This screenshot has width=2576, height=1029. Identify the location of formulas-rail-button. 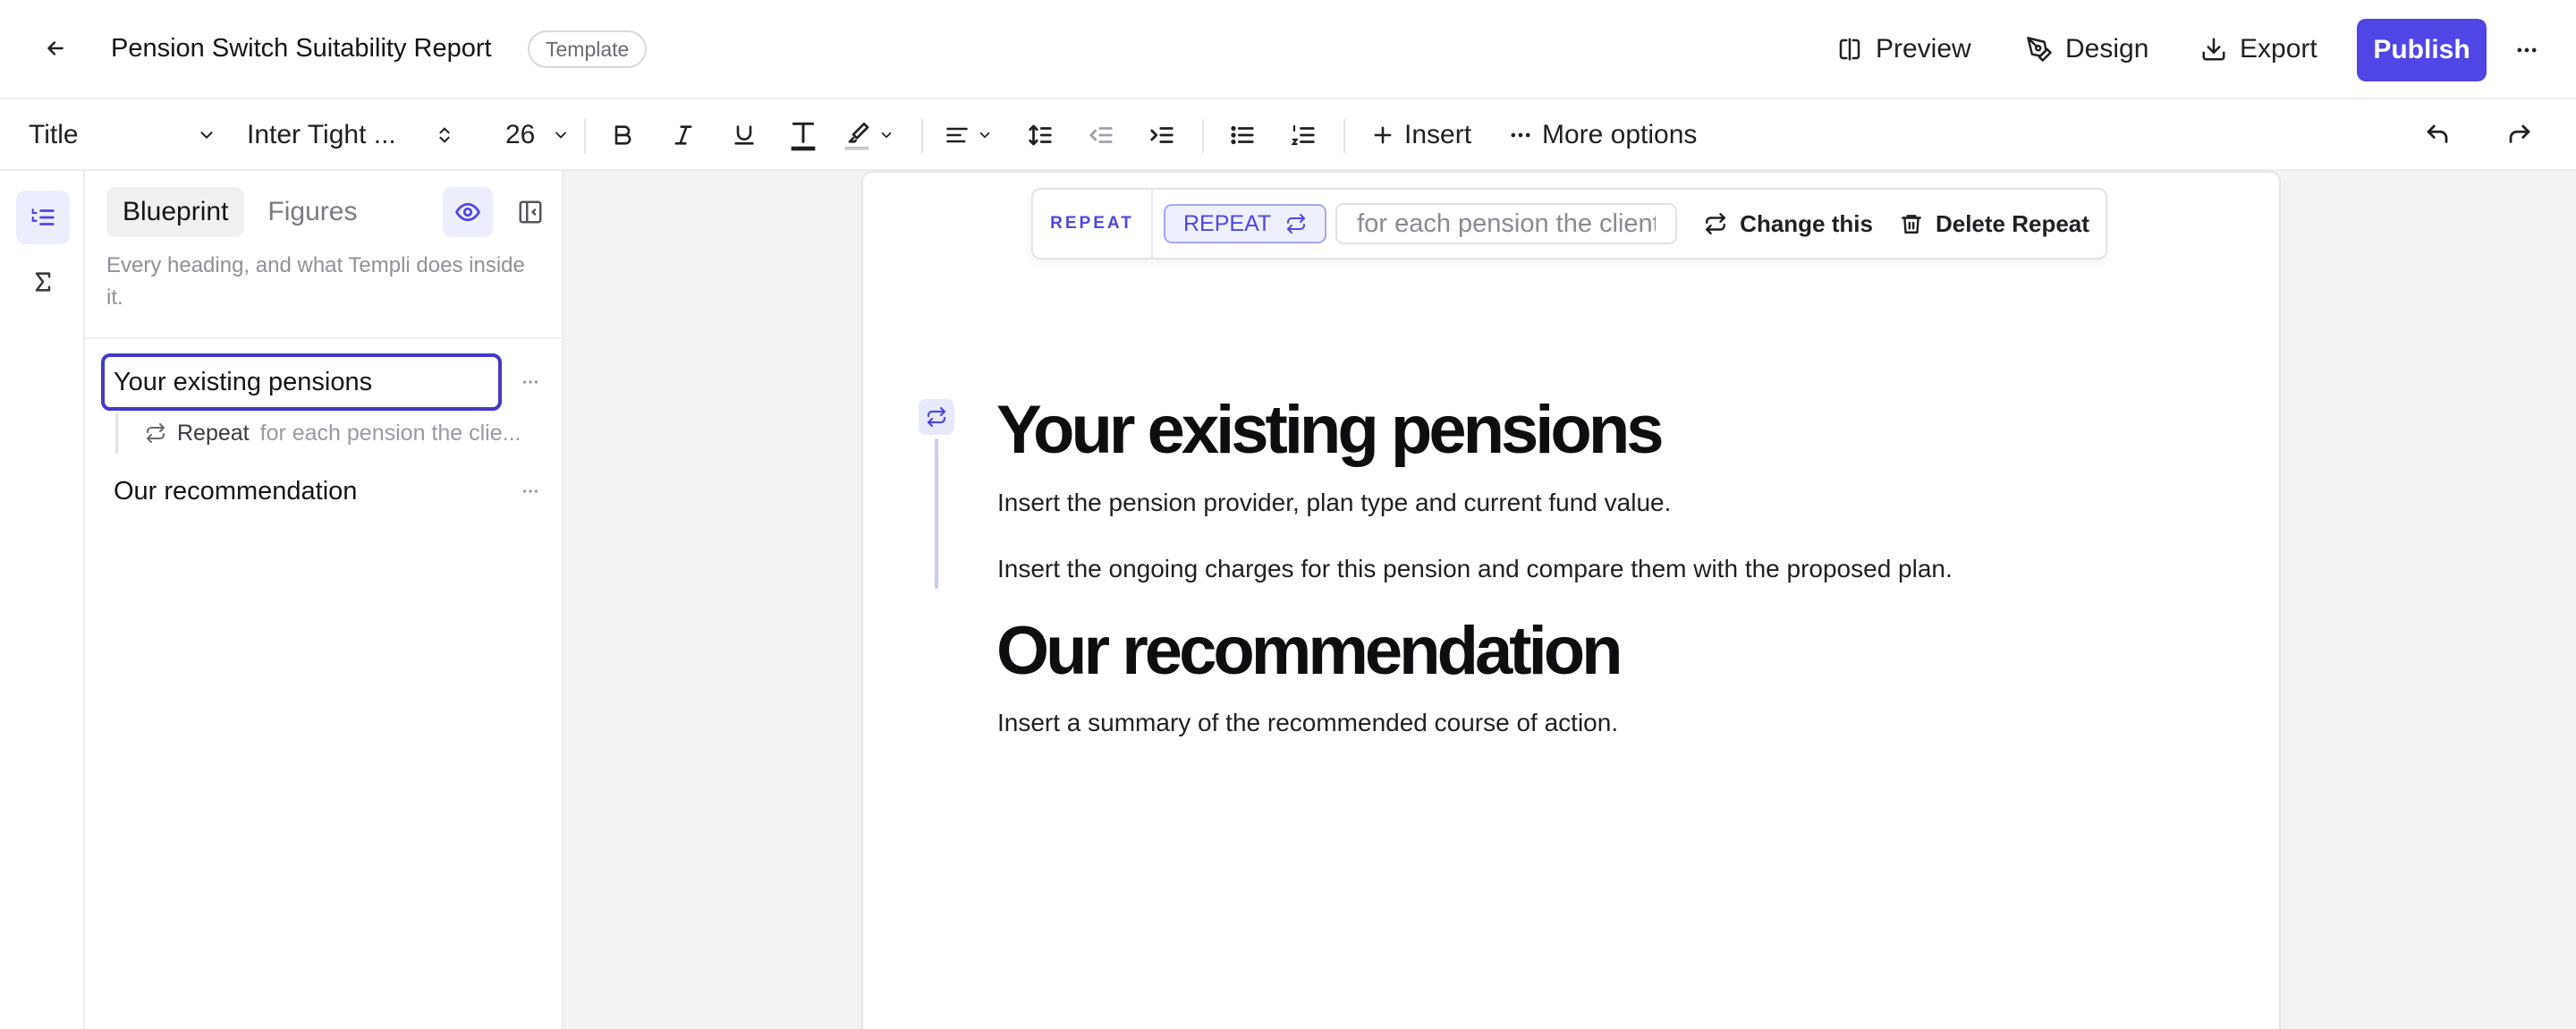
(43, 282).